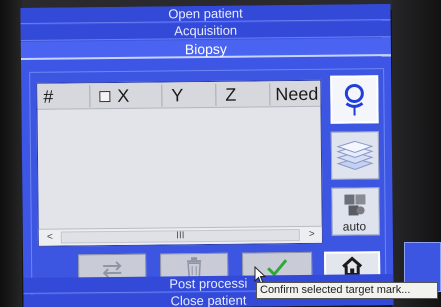 The width and height of the screenshot is (441, 307). I want to click on target-marker-icon, so click(354, 99).